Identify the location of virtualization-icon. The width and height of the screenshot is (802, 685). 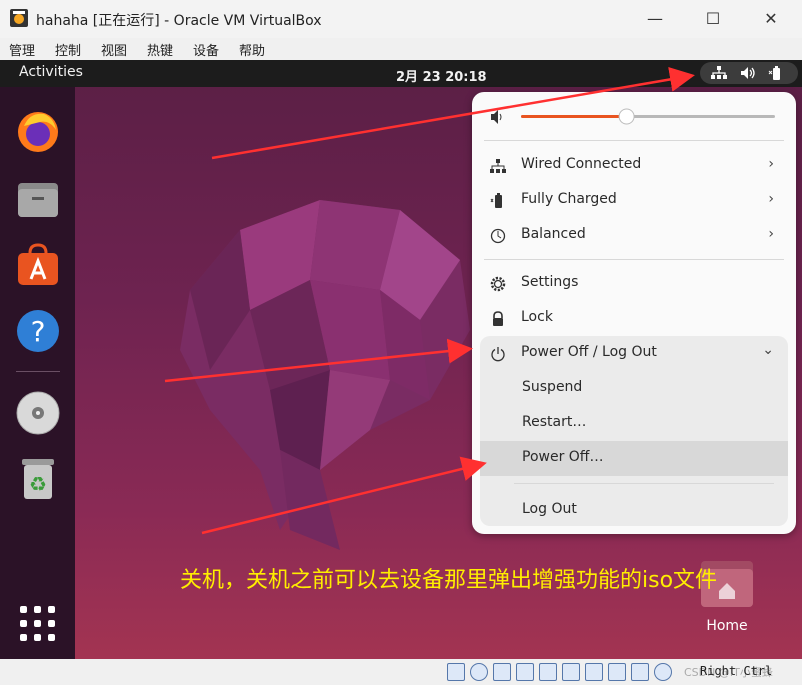
(640, 672).